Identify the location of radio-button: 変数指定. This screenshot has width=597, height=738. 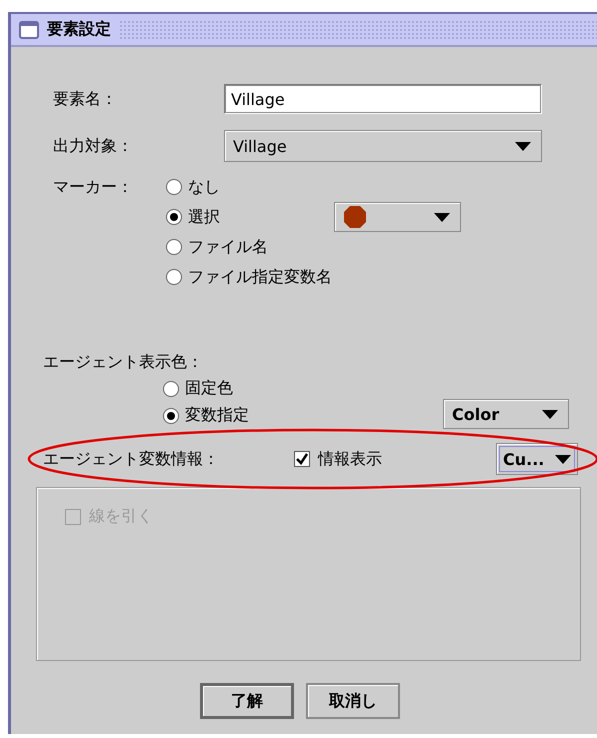
(303, 415).